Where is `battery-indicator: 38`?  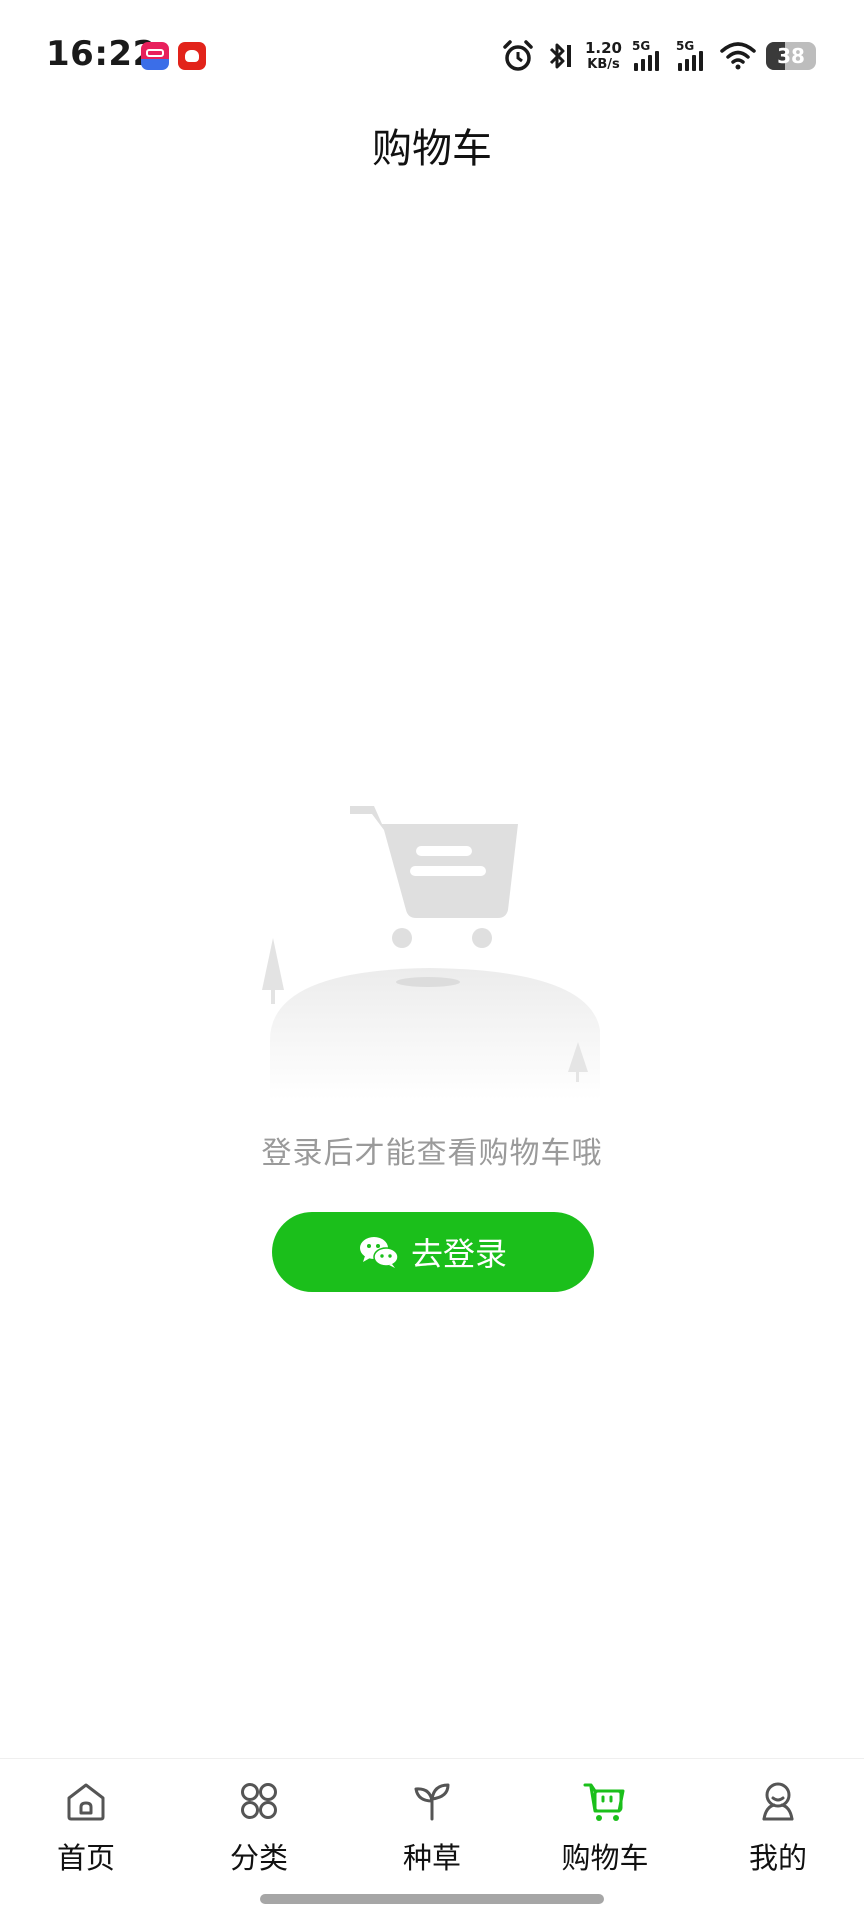 battery-indicator: 38 is located at coordinates (791, 56).